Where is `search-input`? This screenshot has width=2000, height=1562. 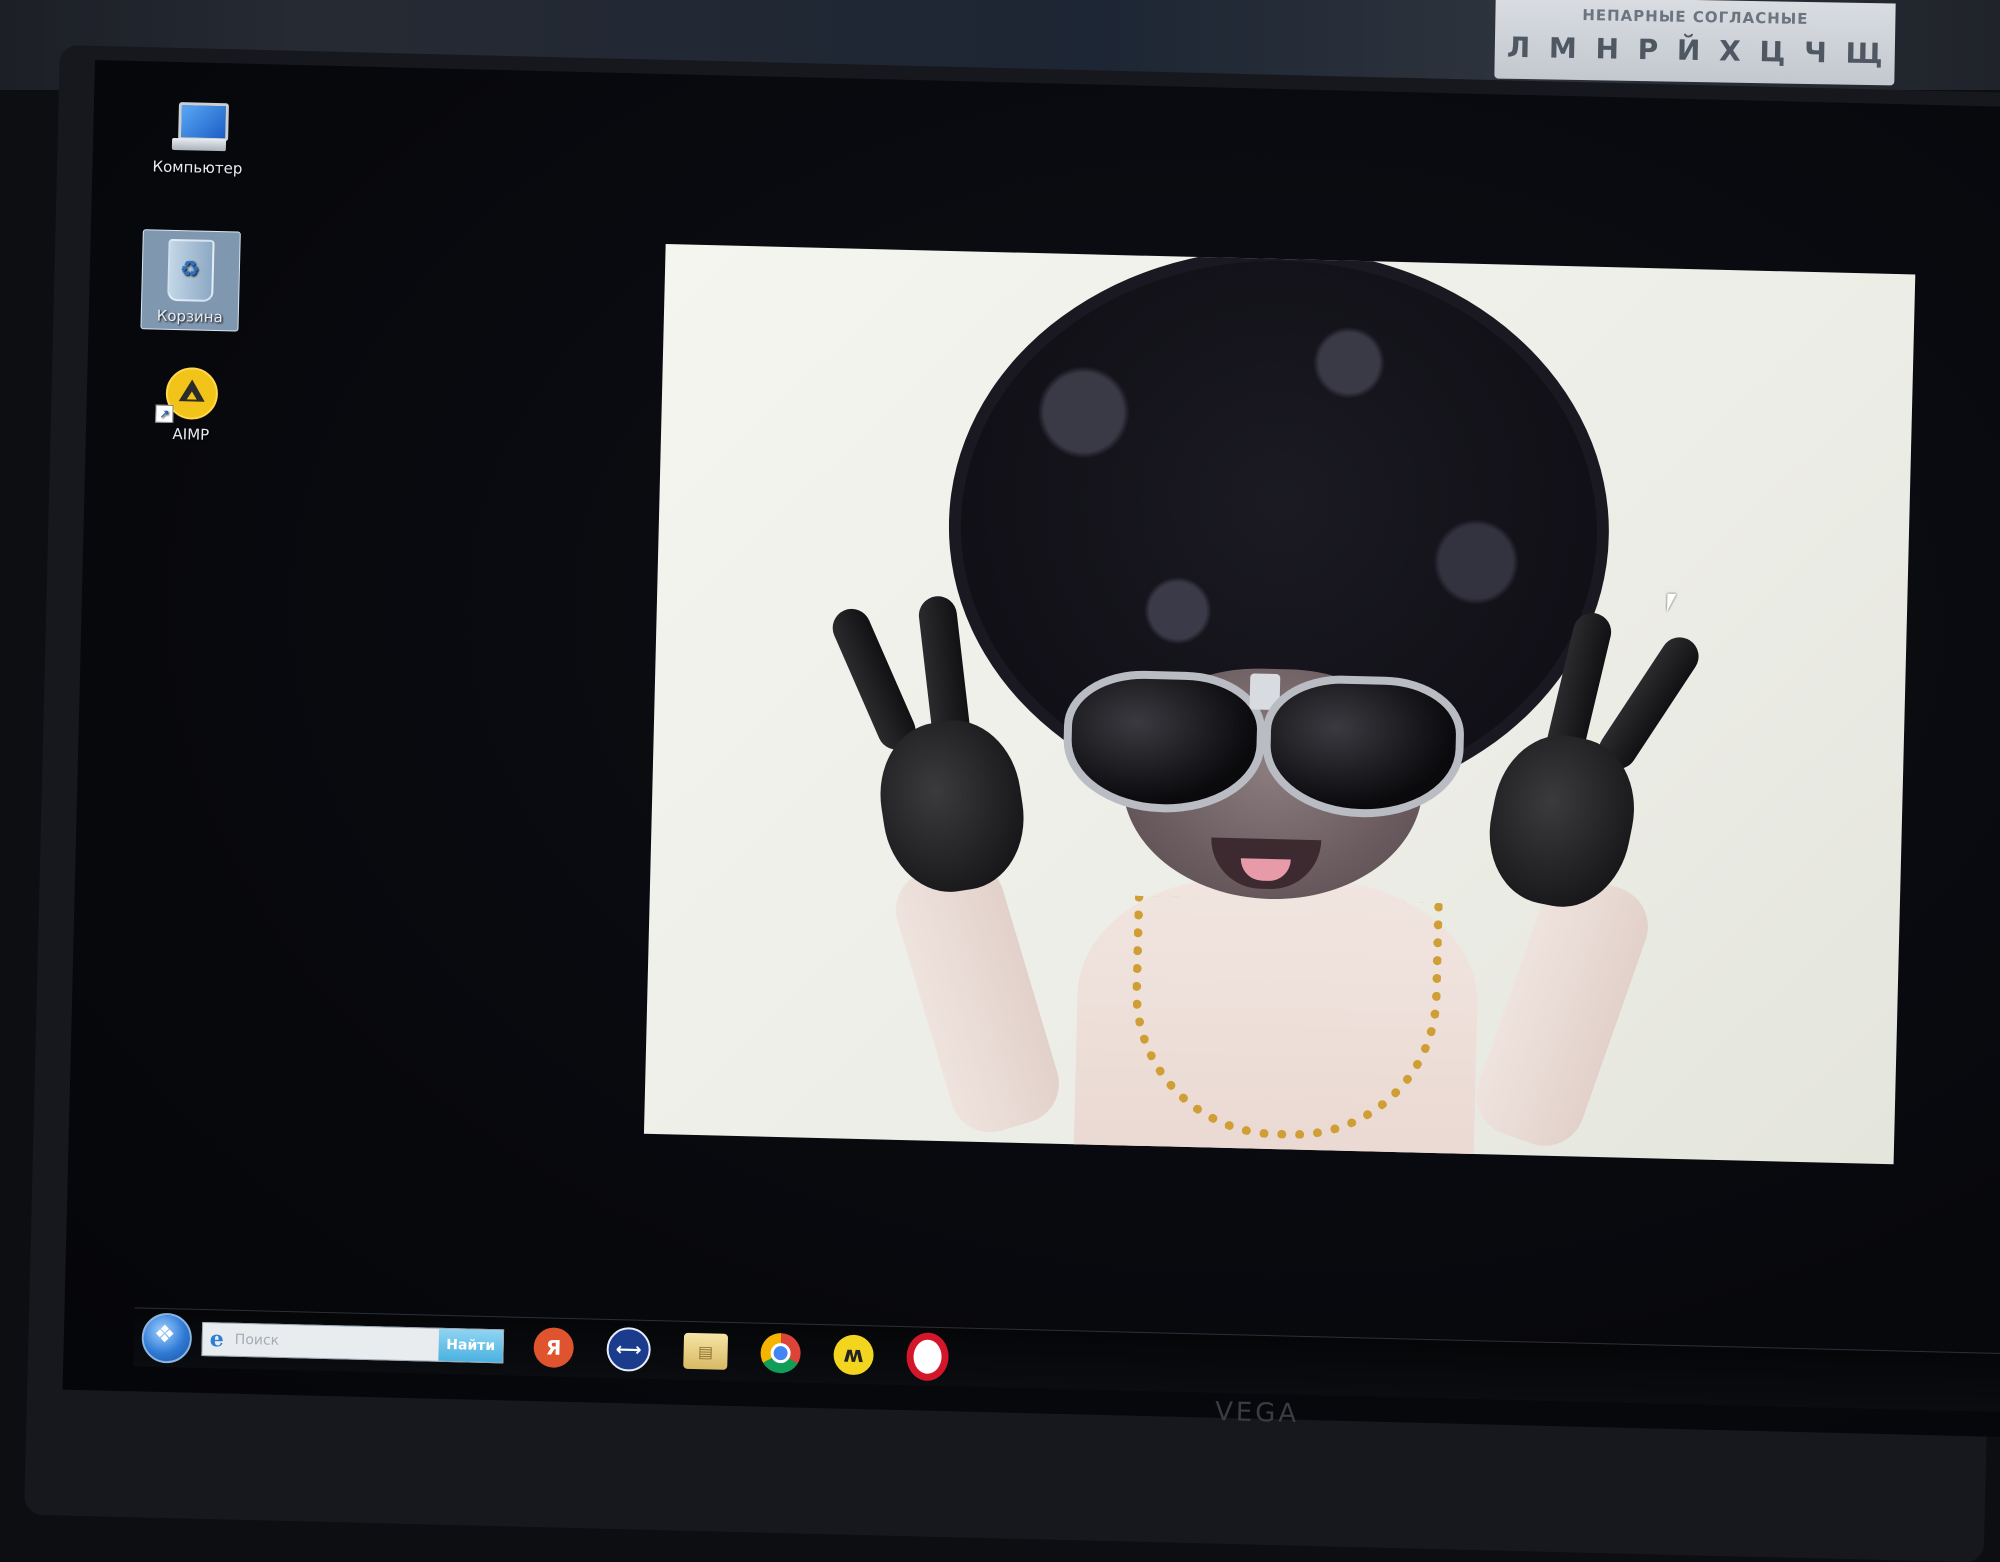 search-input is located at coordinates (335, 1342).